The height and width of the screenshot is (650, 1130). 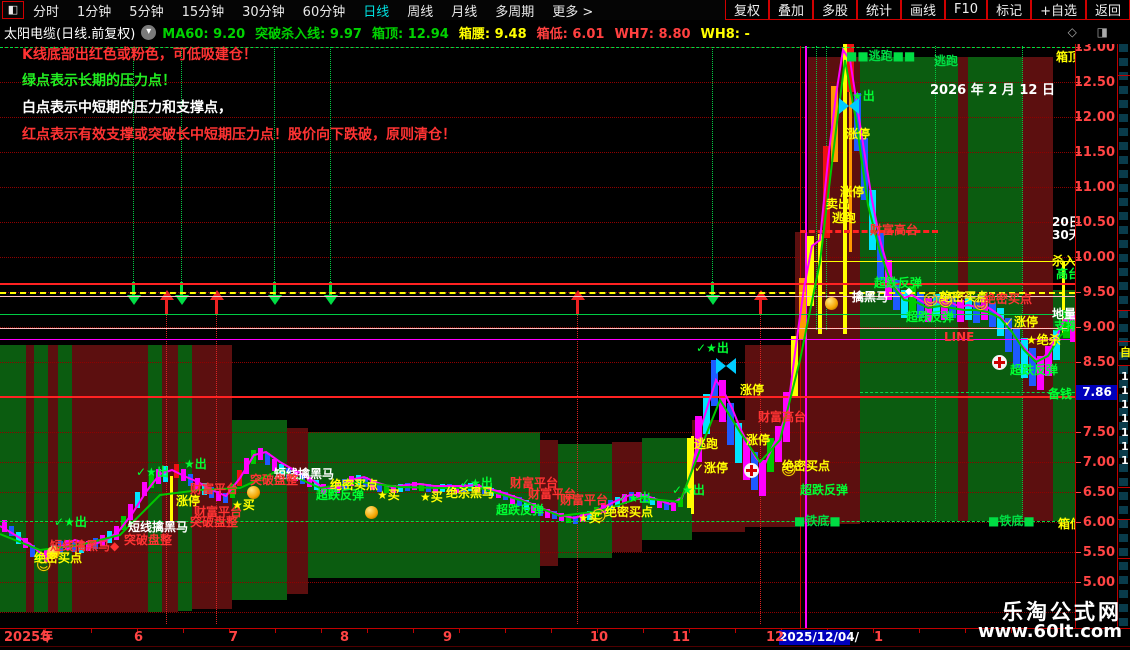 I want to click on tab-period-7: 周线, so click(x=420, y=10).